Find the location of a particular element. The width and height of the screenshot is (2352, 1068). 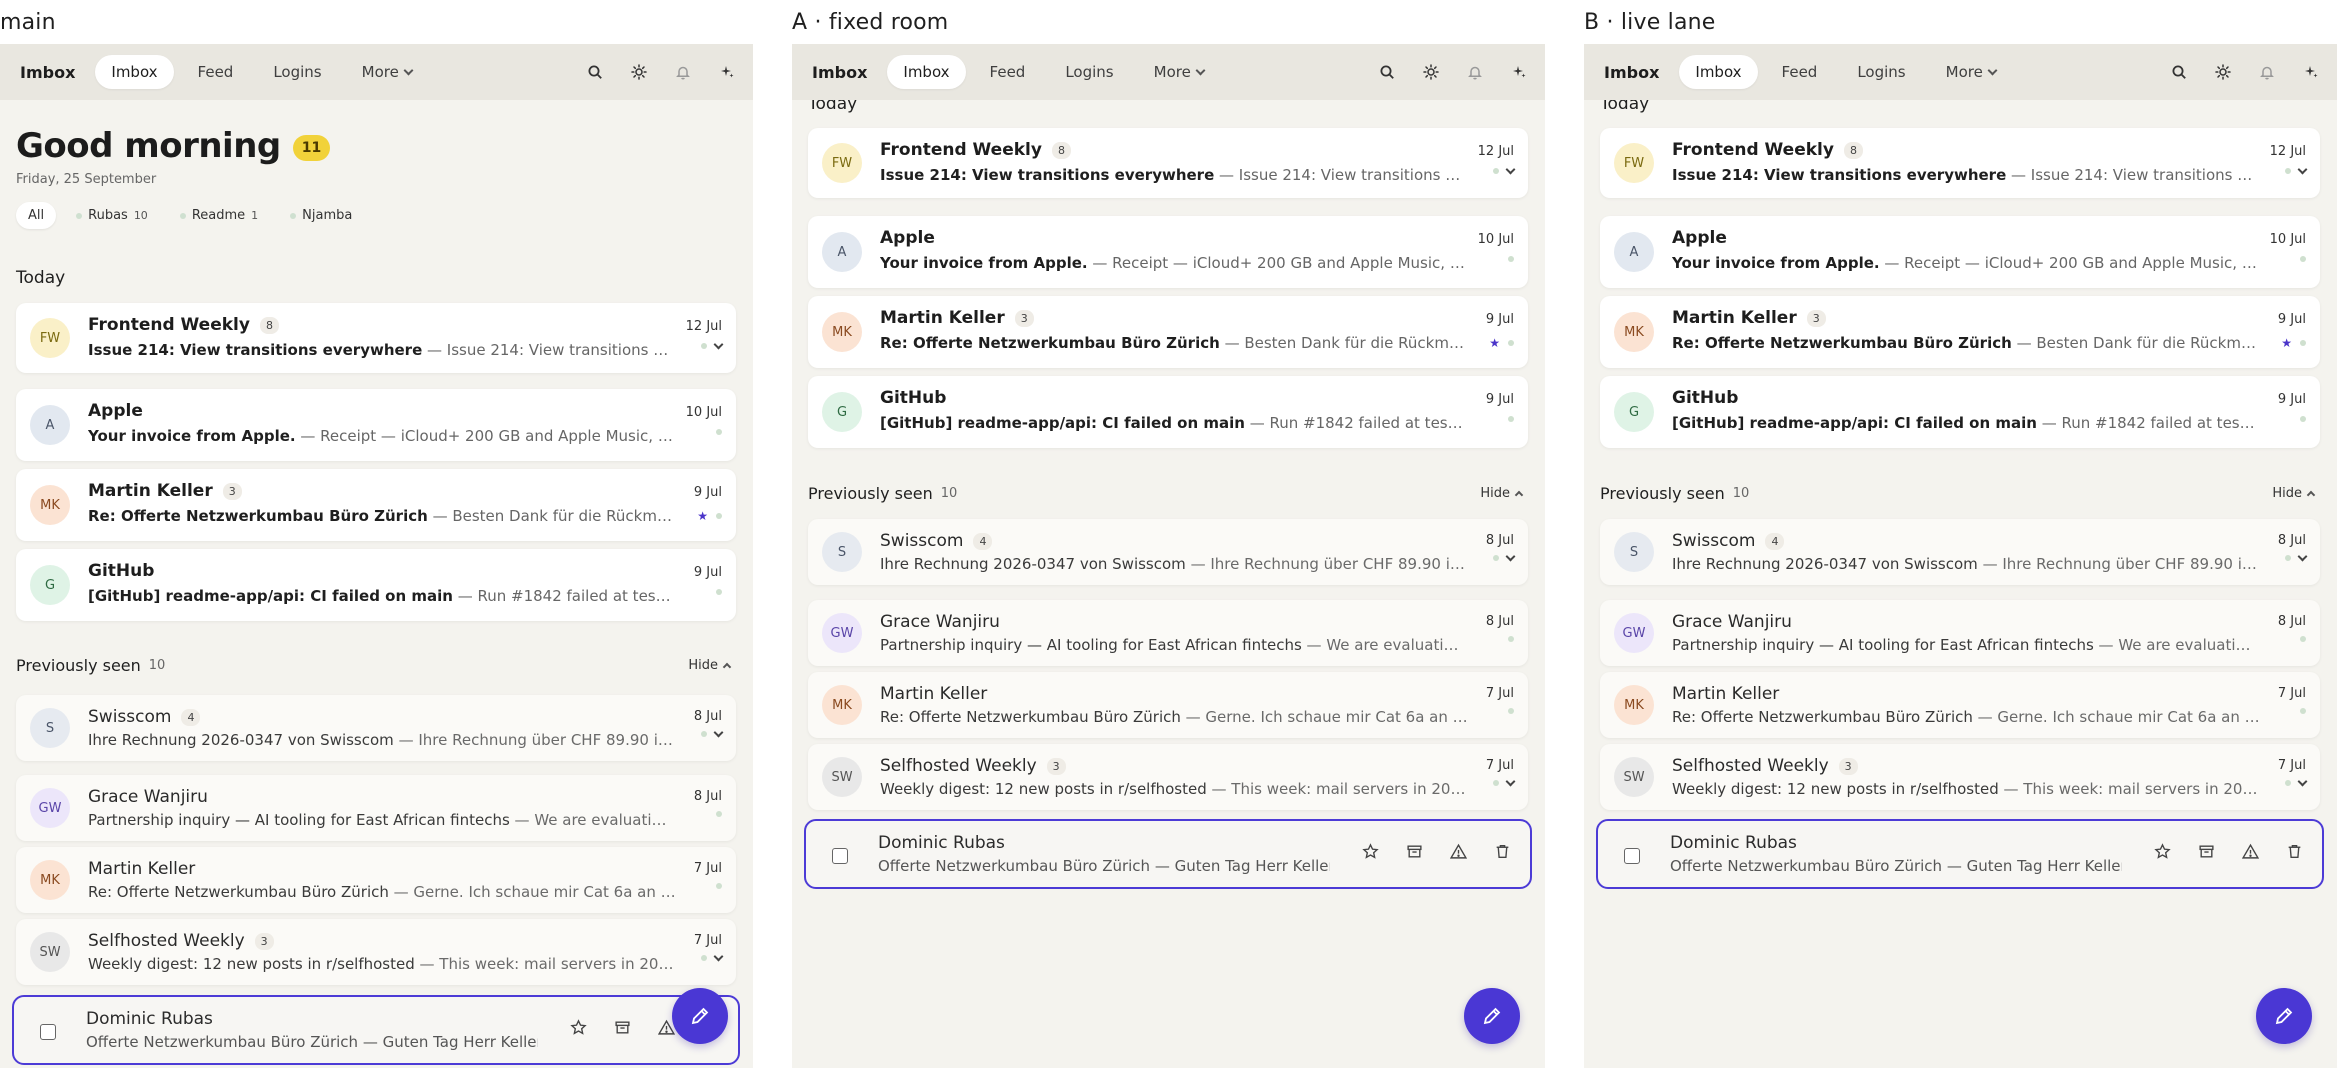

filter-chip-rubas: Rubas 10 is located at coordinates (112, 215).